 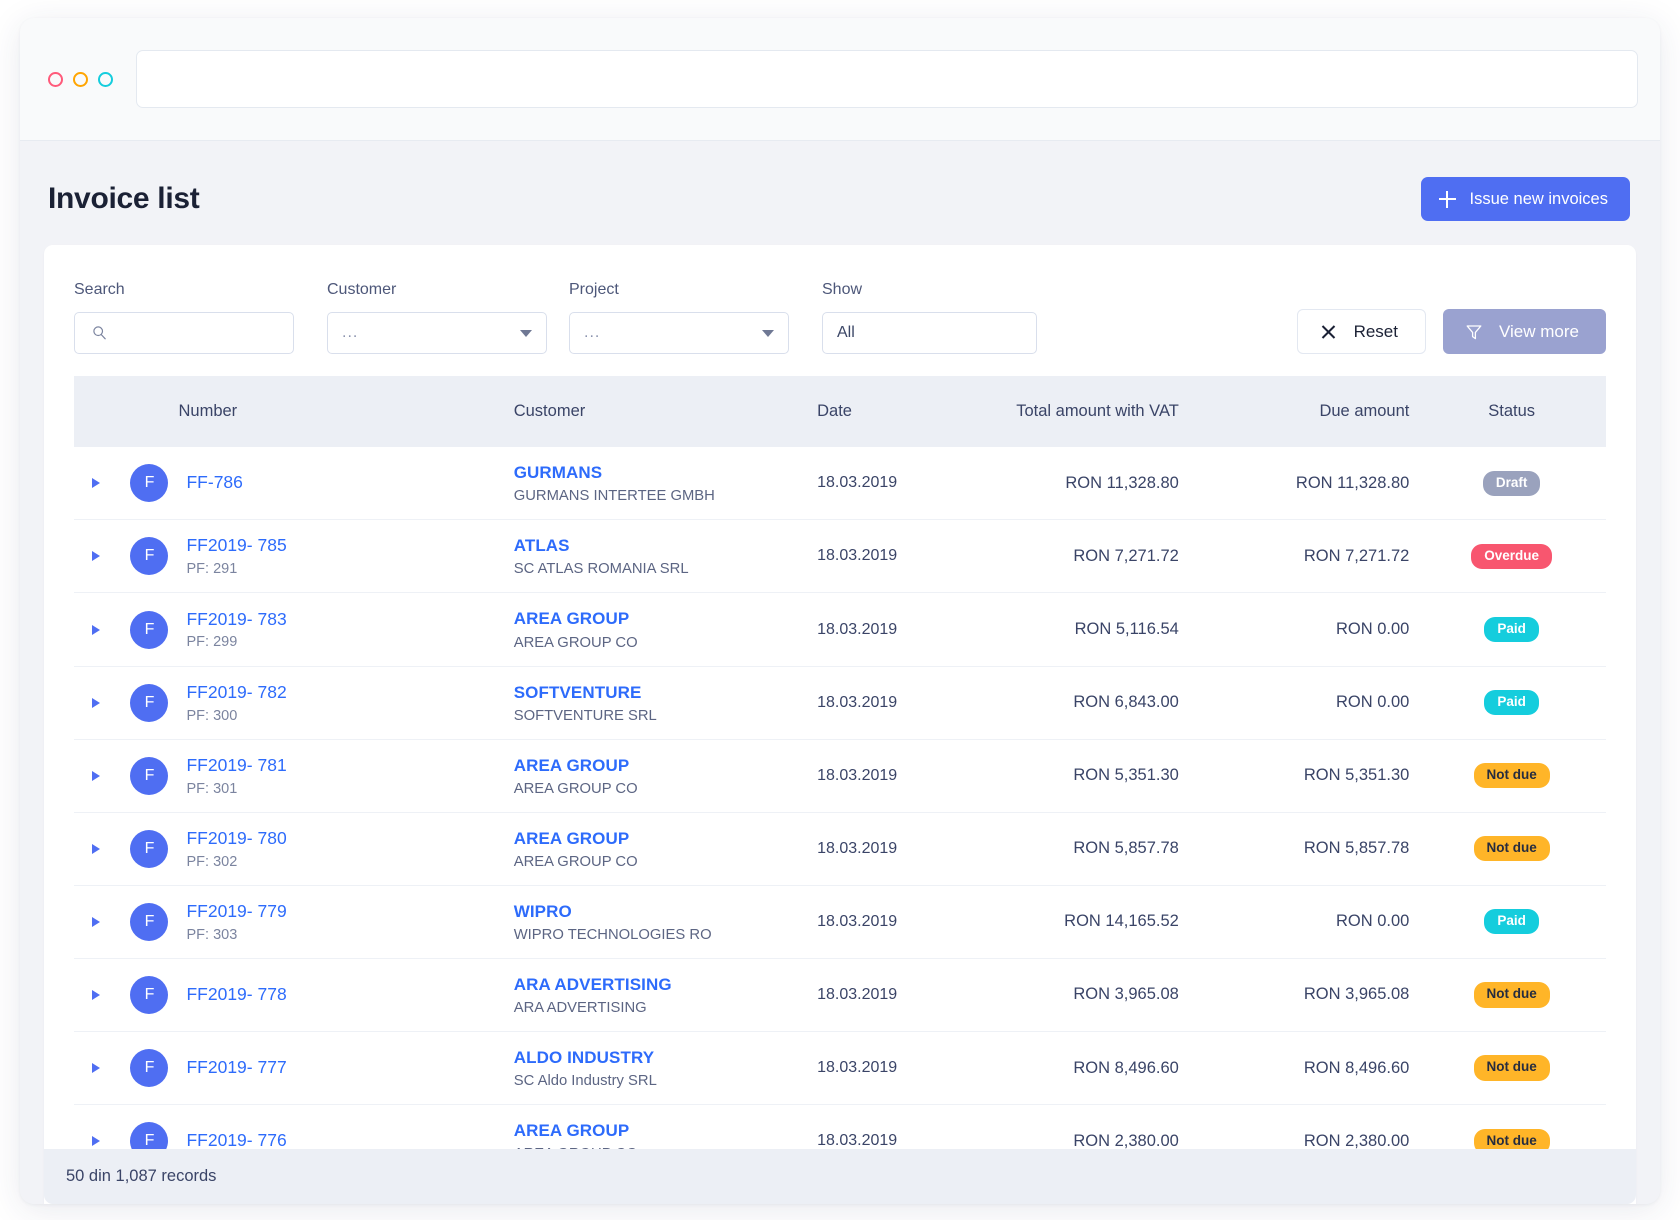 I want to click on customer-link: SOFTVENTURE, so click(x=656, y=693).